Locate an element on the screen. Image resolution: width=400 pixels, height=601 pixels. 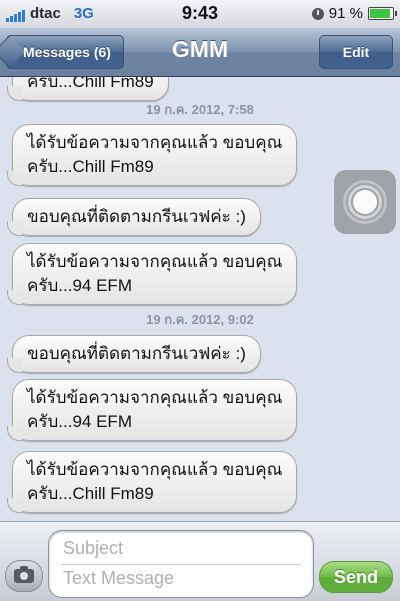
camera-lens-icon is located at coordinates (24, 576).